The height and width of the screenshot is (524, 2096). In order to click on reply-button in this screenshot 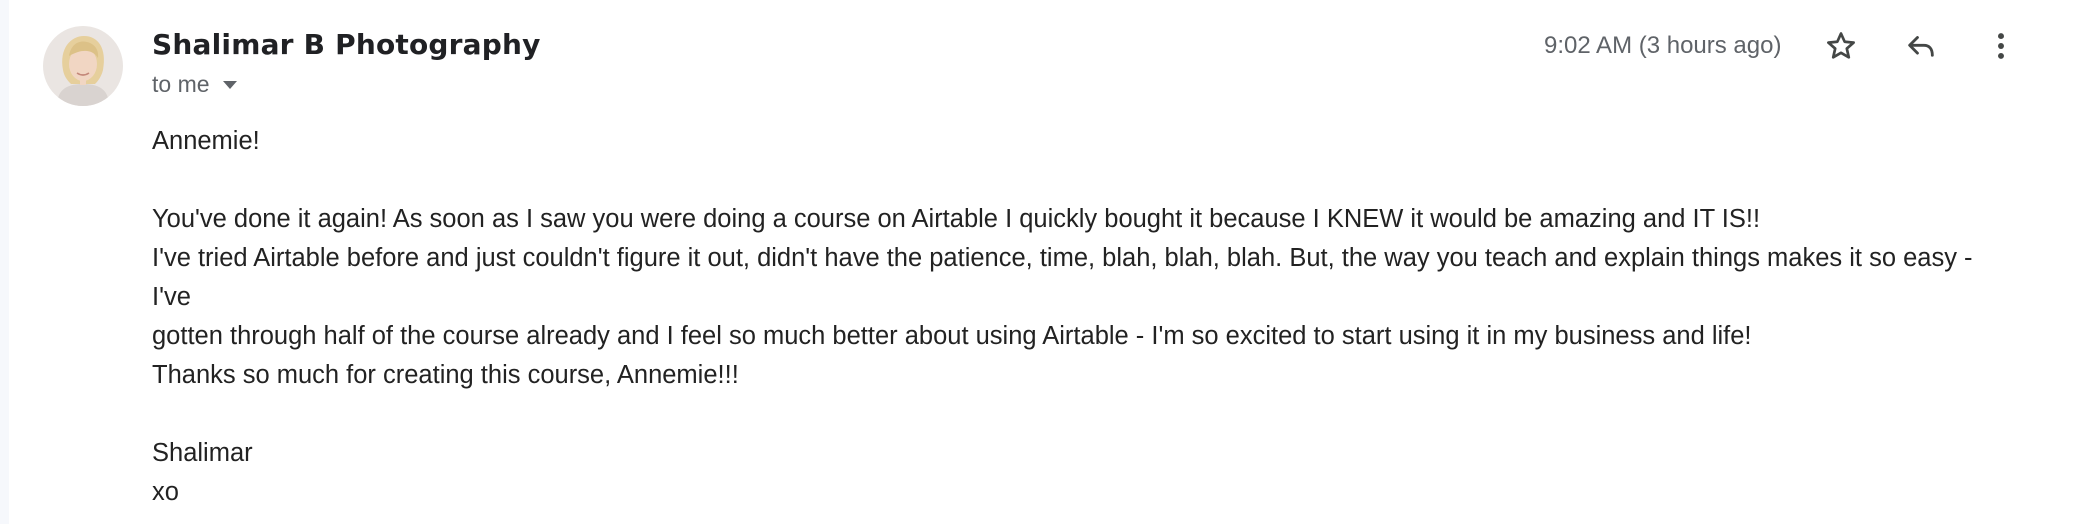, I will do `click(1921, 46)`.